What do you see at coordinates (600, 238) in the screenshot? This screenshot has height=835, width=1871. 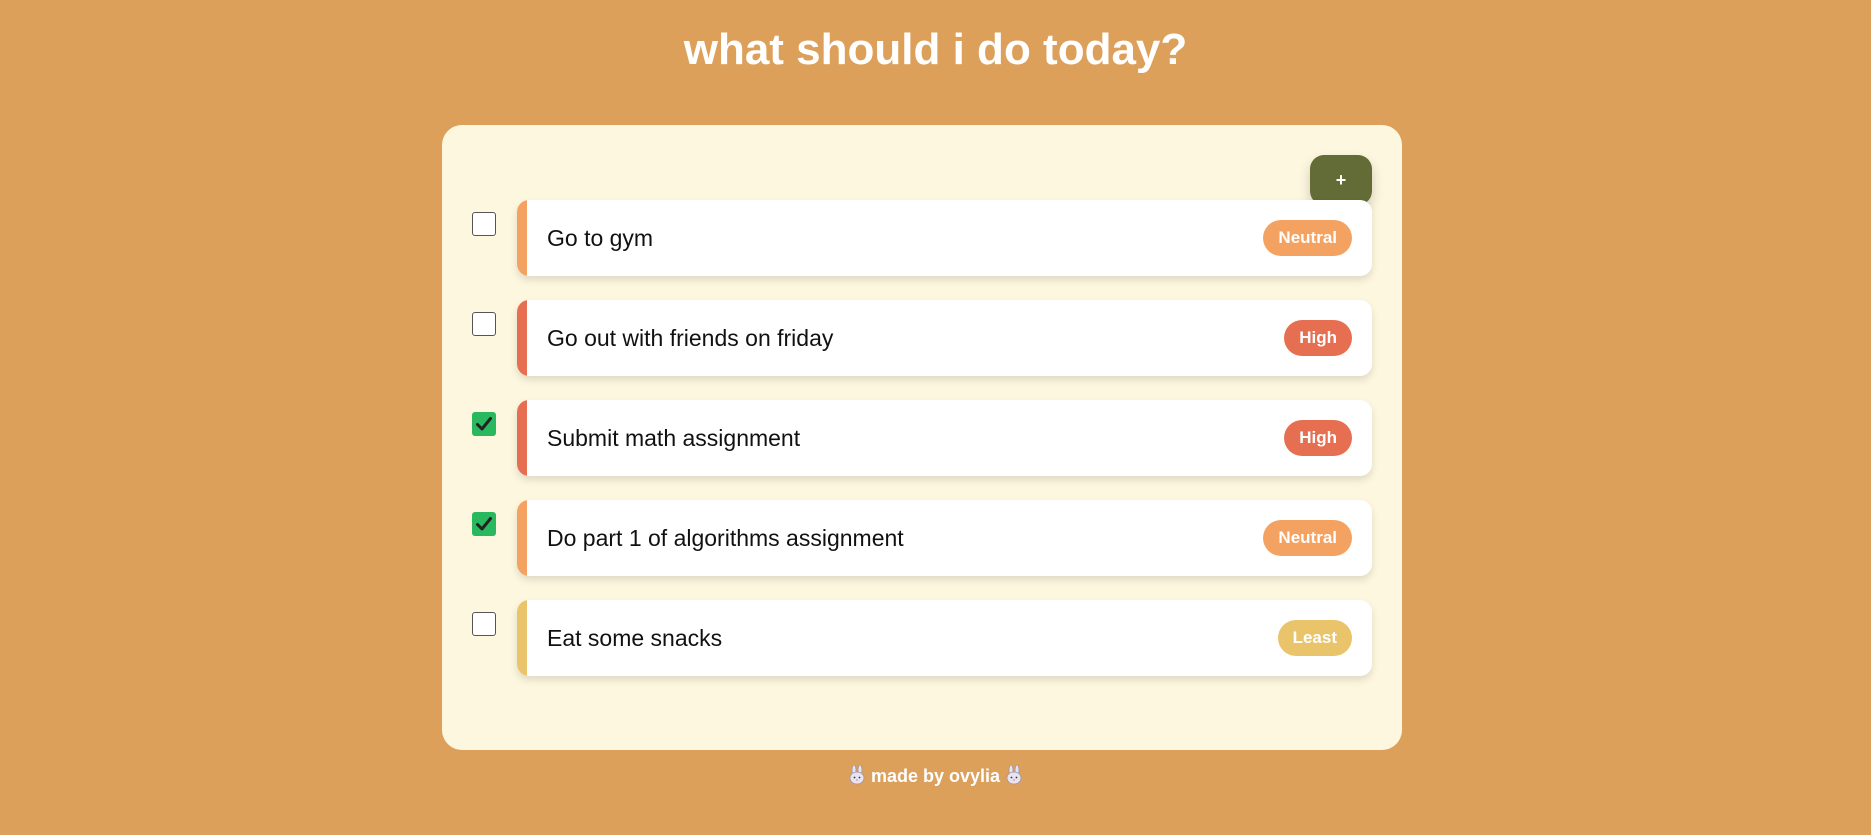 I see `task-label: Go to gym` at bounding box center [600, 238].